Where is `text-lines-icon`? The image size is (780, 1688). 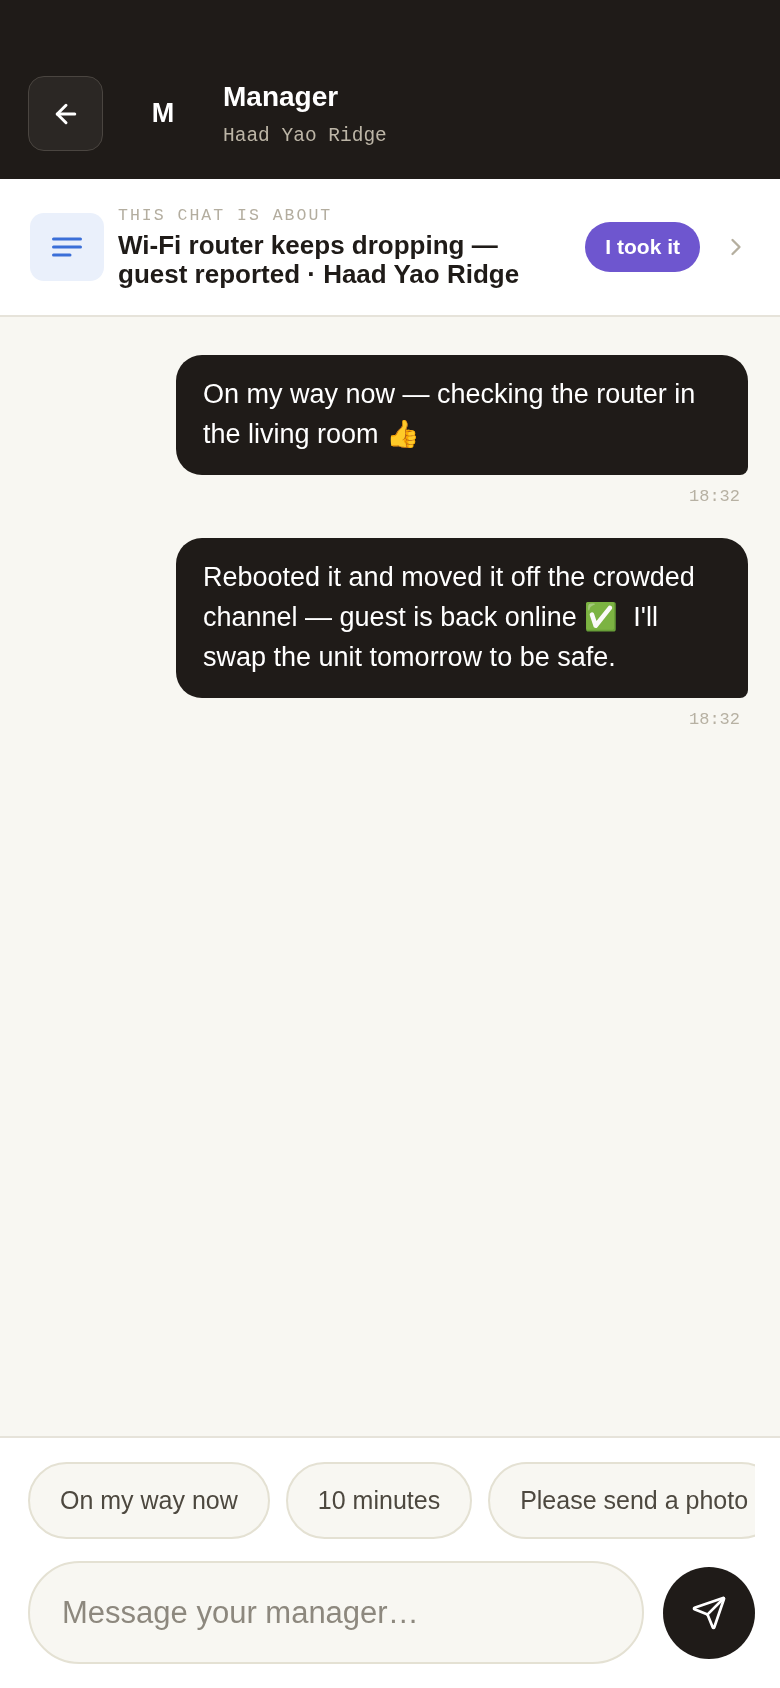
text-lines-icon is located at coordinates (67, 247).